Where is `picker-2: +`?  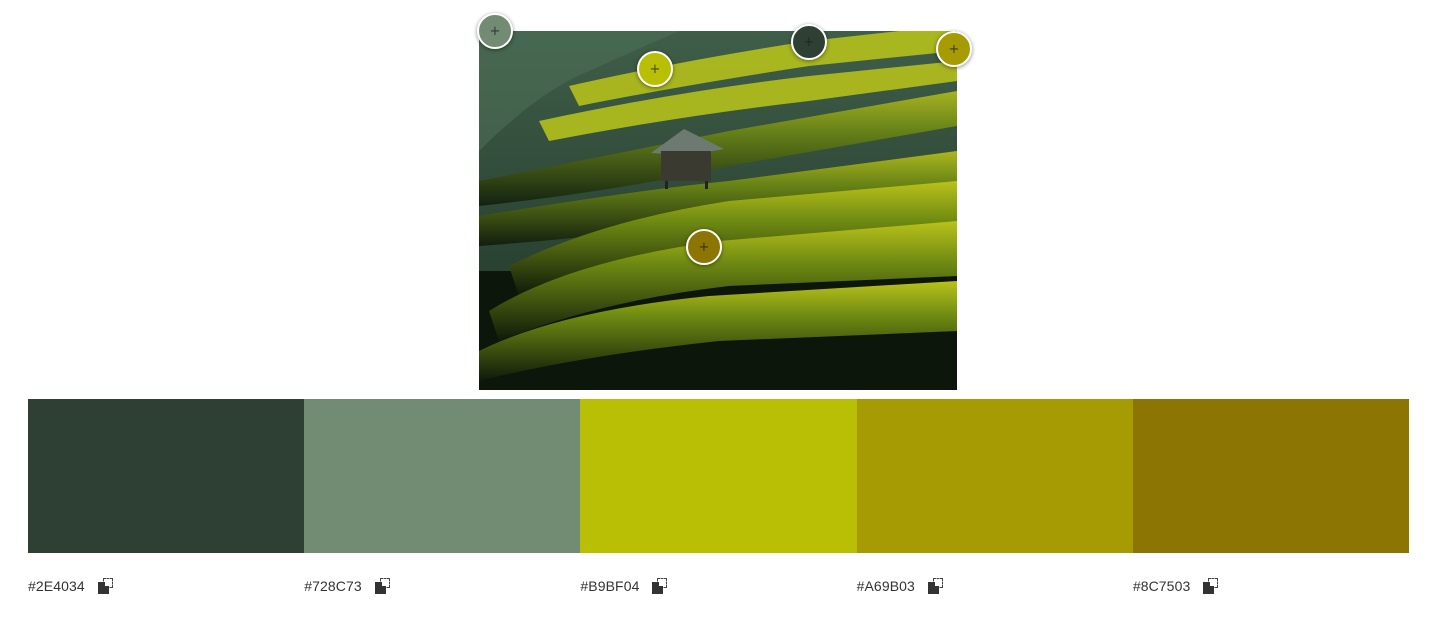 picker-2: + is located at coordinates (655, 69).